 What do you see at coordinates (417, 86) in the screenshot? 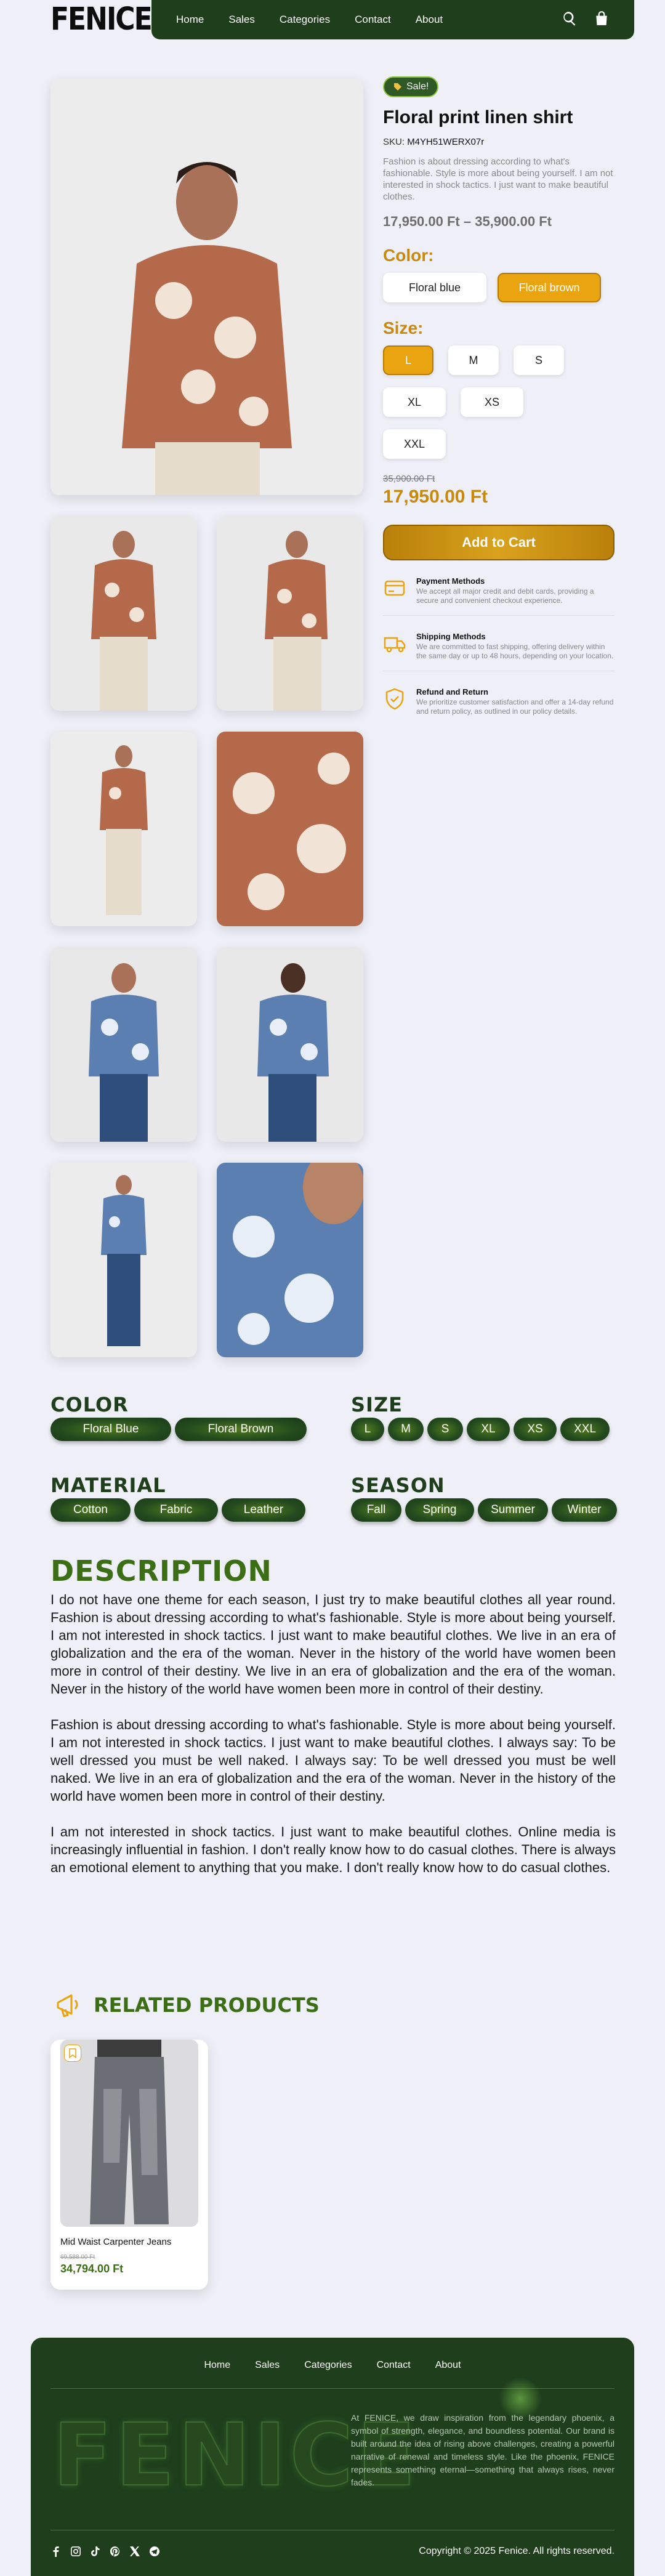
I see `sale-badge-label: Sale!` at bounding box center [417, 86].